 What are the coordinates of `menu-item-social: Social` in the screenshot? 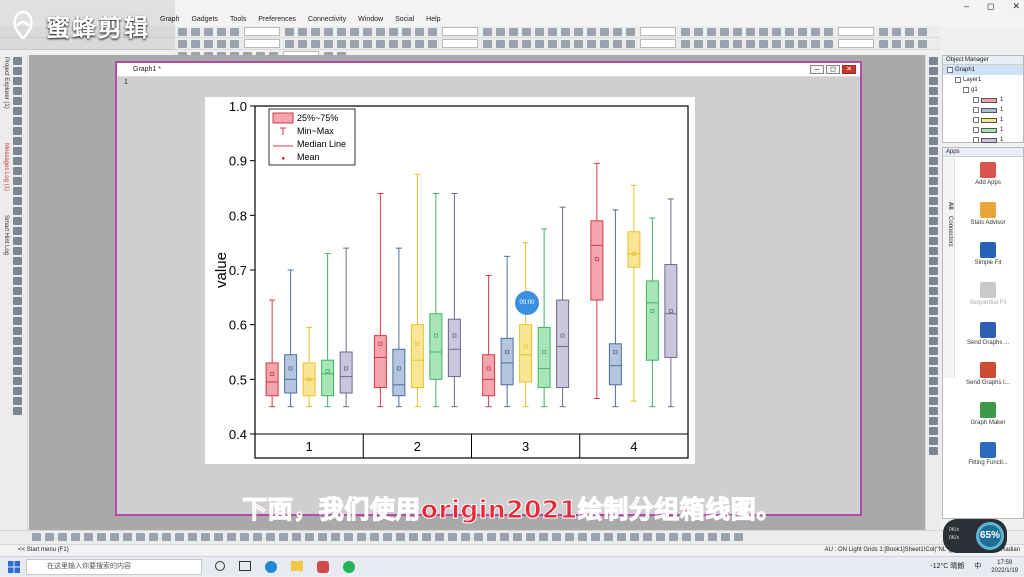 It's located at (404, 20).